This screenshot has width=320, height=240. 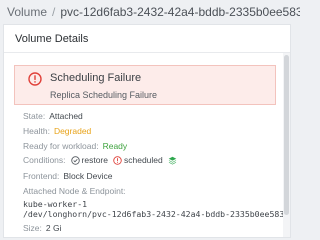 I want to click on frontend-label: Frontend:, so click(x=41, y=176).